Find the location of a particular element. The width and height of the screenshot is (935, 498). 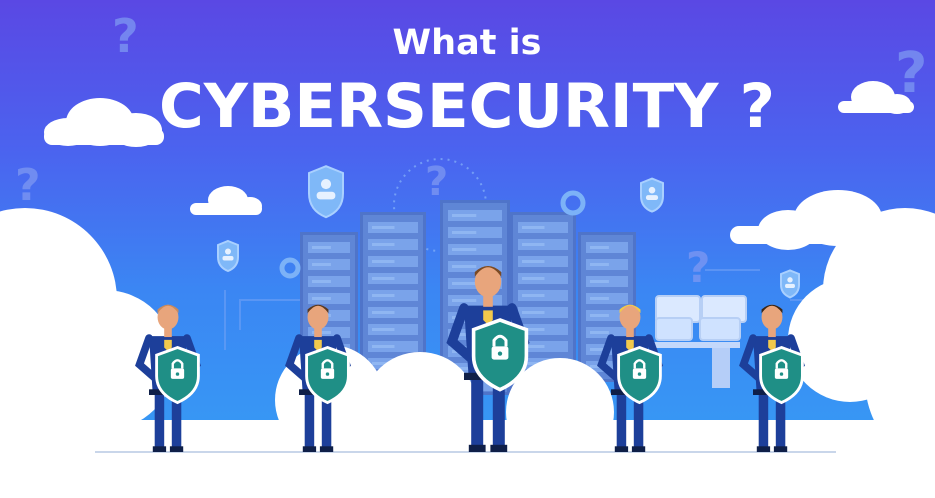

workstation is located at coordinates (698, 341).